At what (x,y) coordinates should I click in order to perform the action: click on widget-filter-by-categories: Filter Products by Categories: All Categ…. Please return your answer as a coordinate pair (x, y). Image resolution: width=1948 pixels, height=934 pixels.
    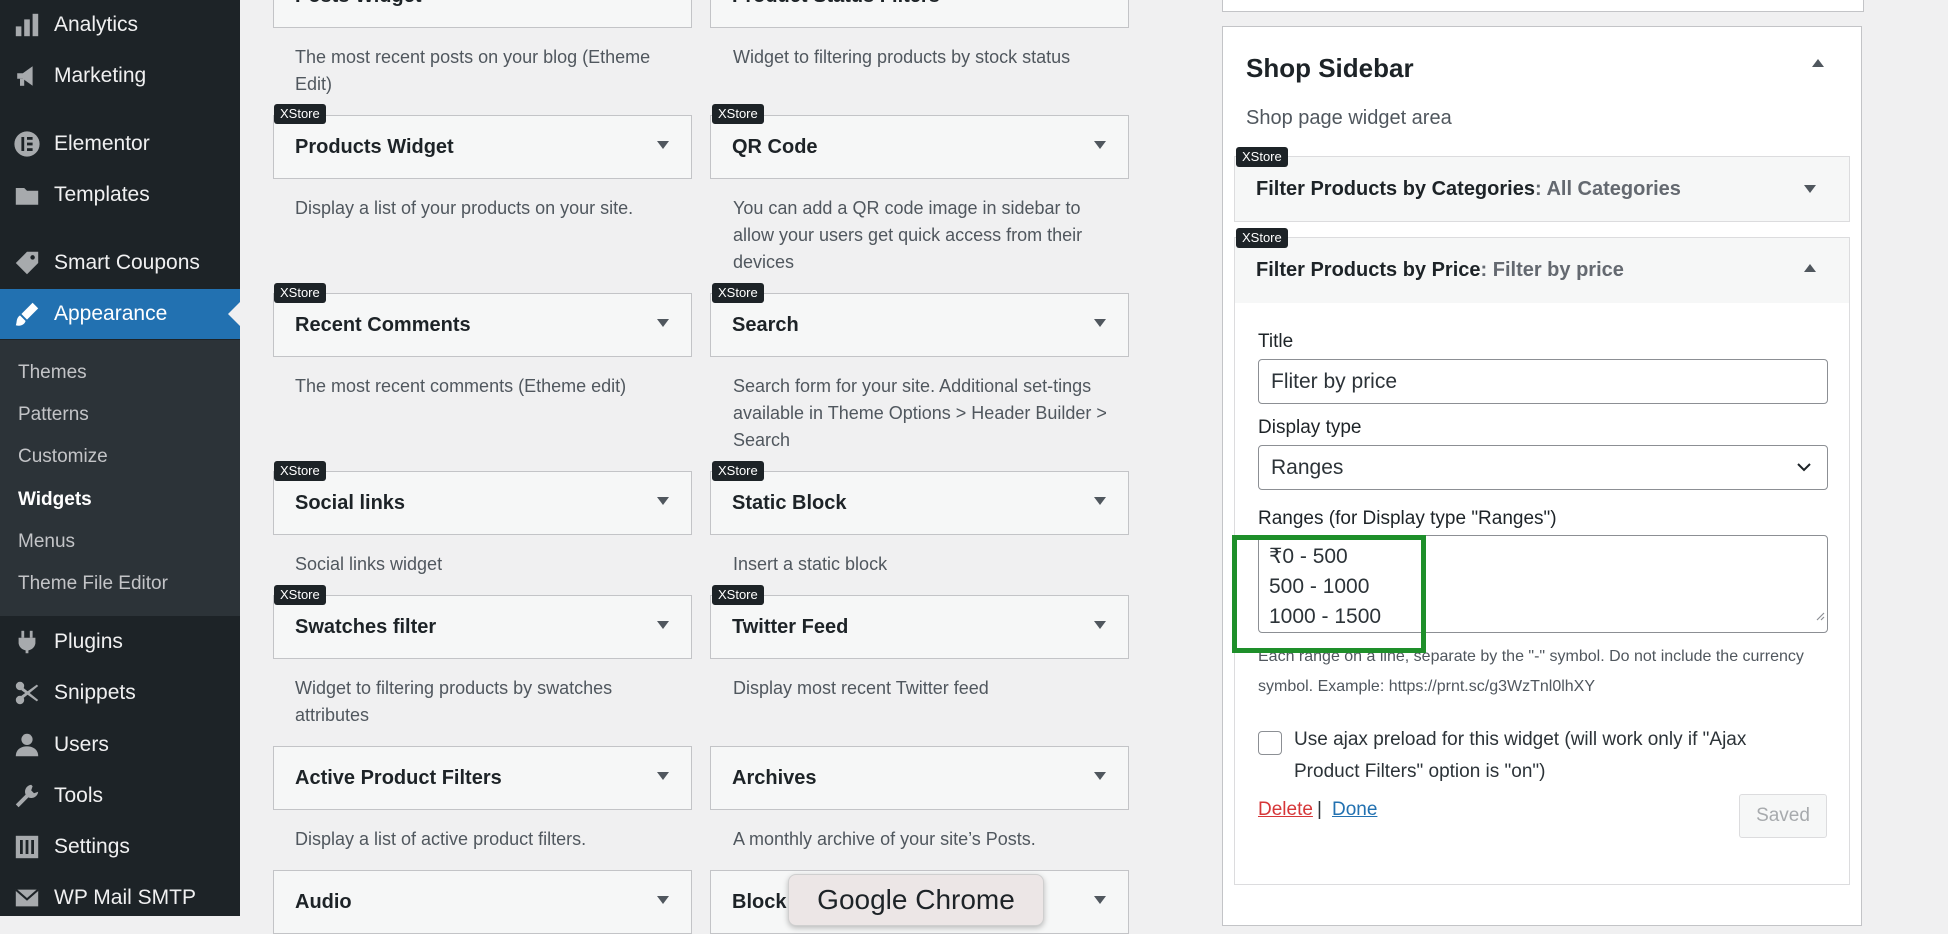
    Looking at the image, I should click on (1542, 189).